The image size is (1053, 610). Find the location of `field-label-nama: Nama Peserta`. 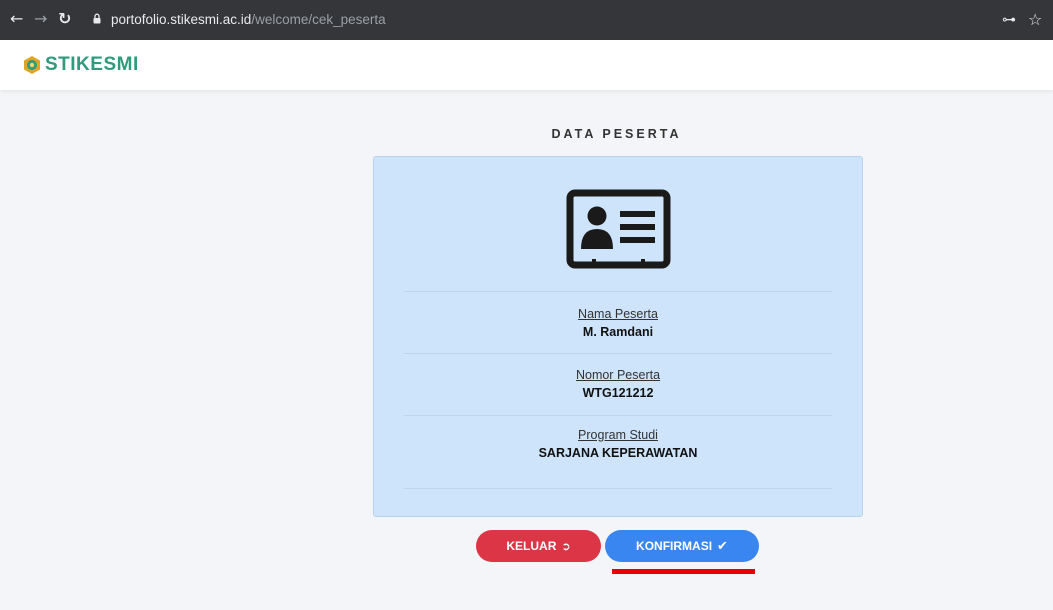

field-label-nama: Nama Peserta is located at coordinates (618, 314).